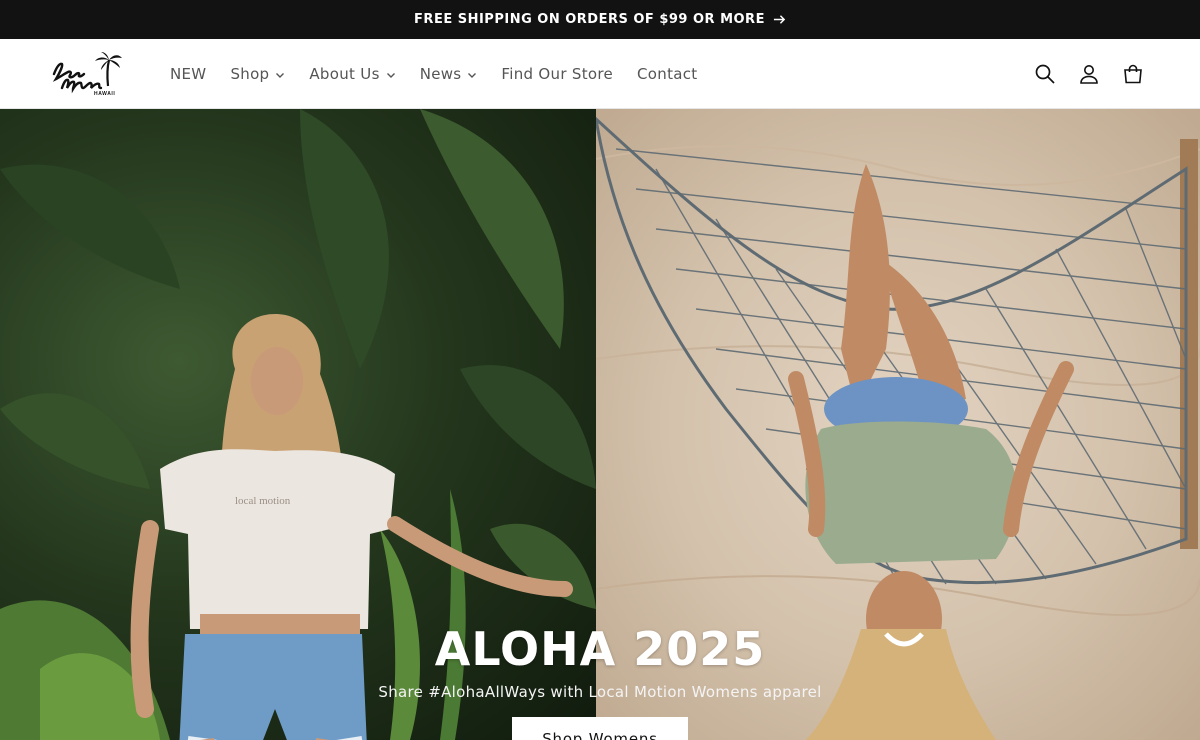 The image size is (1200, 740). I want to click on search-button, so click(1045, 74).